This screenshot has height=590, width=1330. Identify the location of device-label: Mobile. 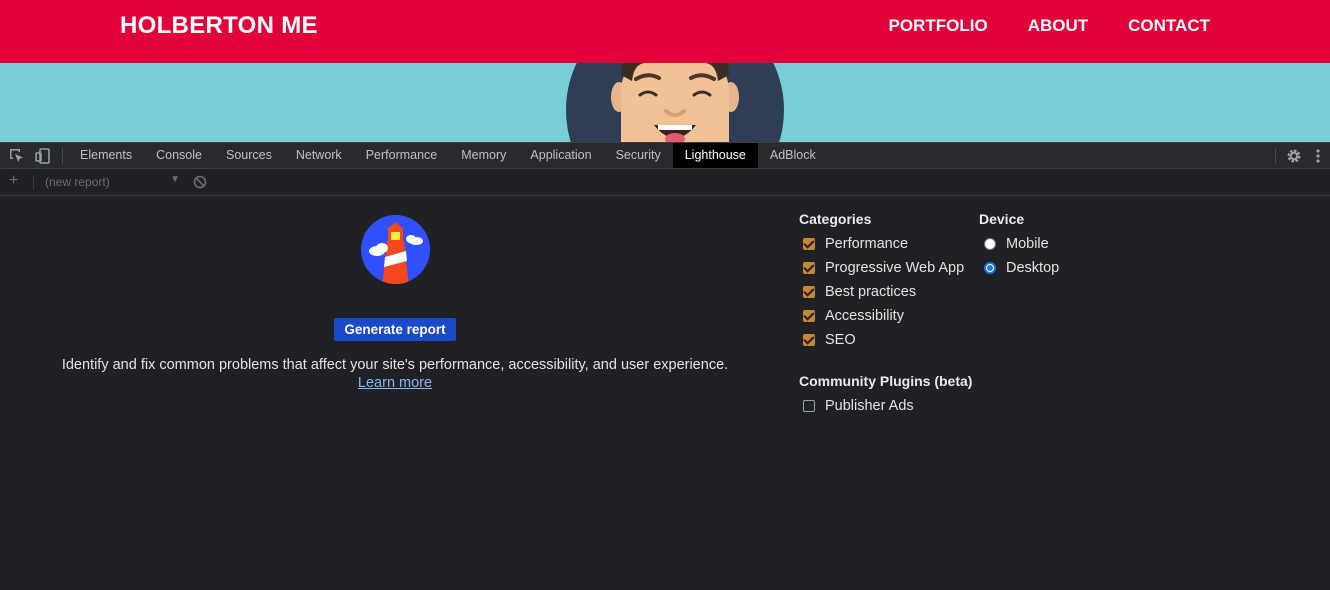
(1027, 244).